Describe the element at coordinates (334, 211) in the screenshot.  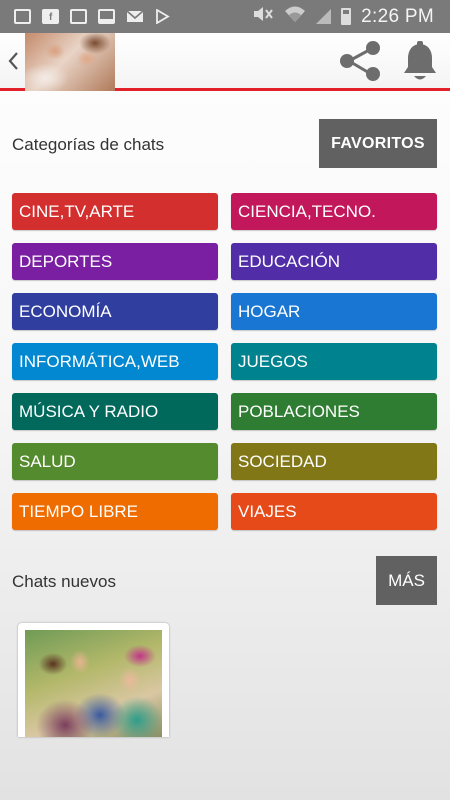
I see `category-button: CIENCIA,TECNO.` at that location.